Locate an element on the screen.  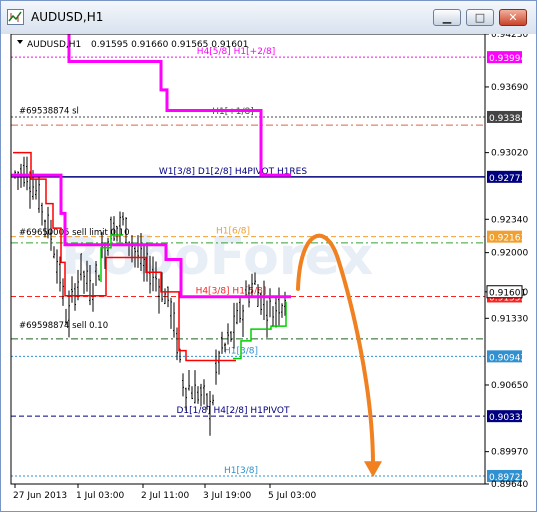
x-tick-label: 3 Jul 19:00 is located at coordinates (227, 496).